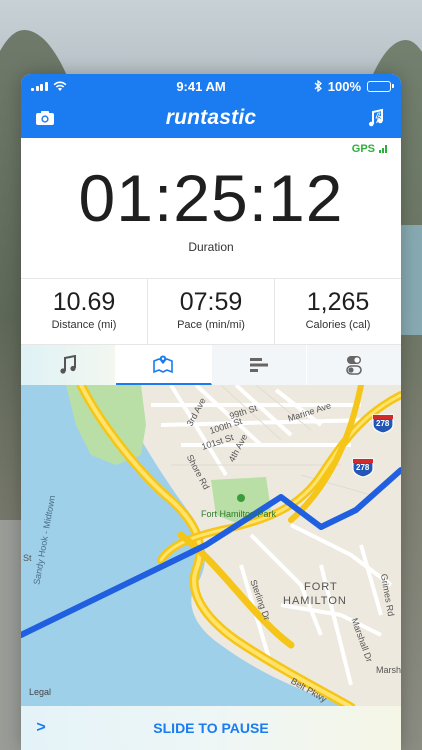  I want to click on gps-indicator: GPS, so click(211, 149).